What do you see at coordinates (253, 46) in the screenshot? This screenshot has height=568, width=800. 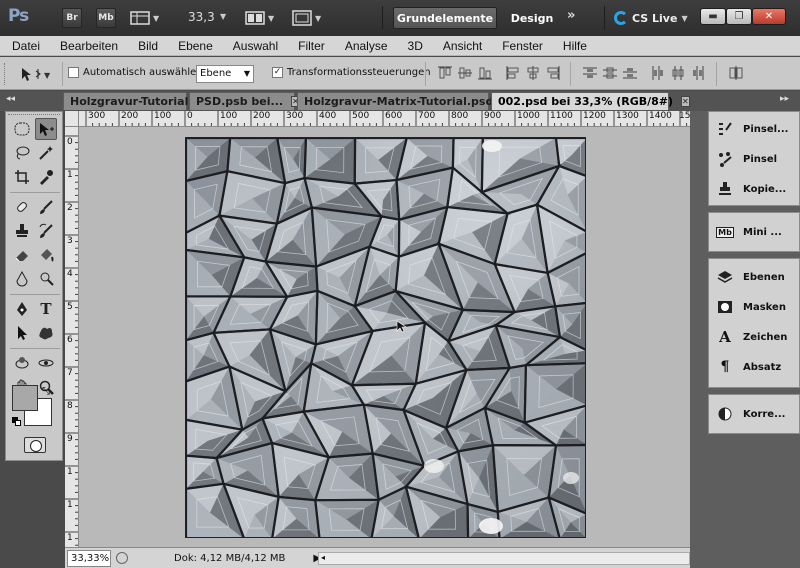 I see `menu-auswahl: Auswahl` at bounding box center [253, 46].